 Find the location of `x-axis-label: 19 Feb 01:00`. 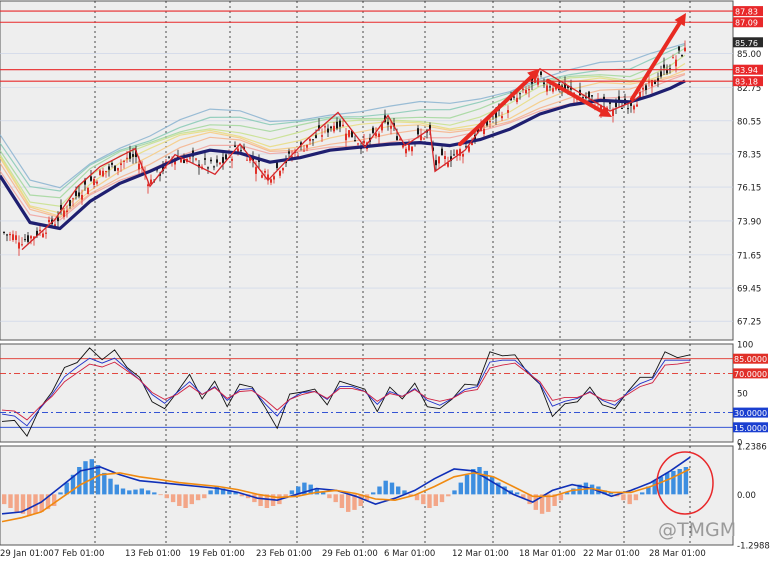

x-axis-label: 19 Feb 01:00 is located at coordinates (217, 554).